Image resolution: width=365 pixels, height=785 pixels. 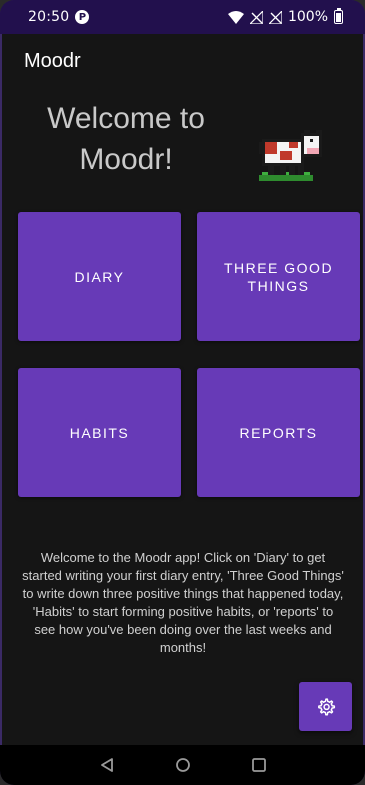 I want to click on nav-home-button, so click(x=183, y=765).